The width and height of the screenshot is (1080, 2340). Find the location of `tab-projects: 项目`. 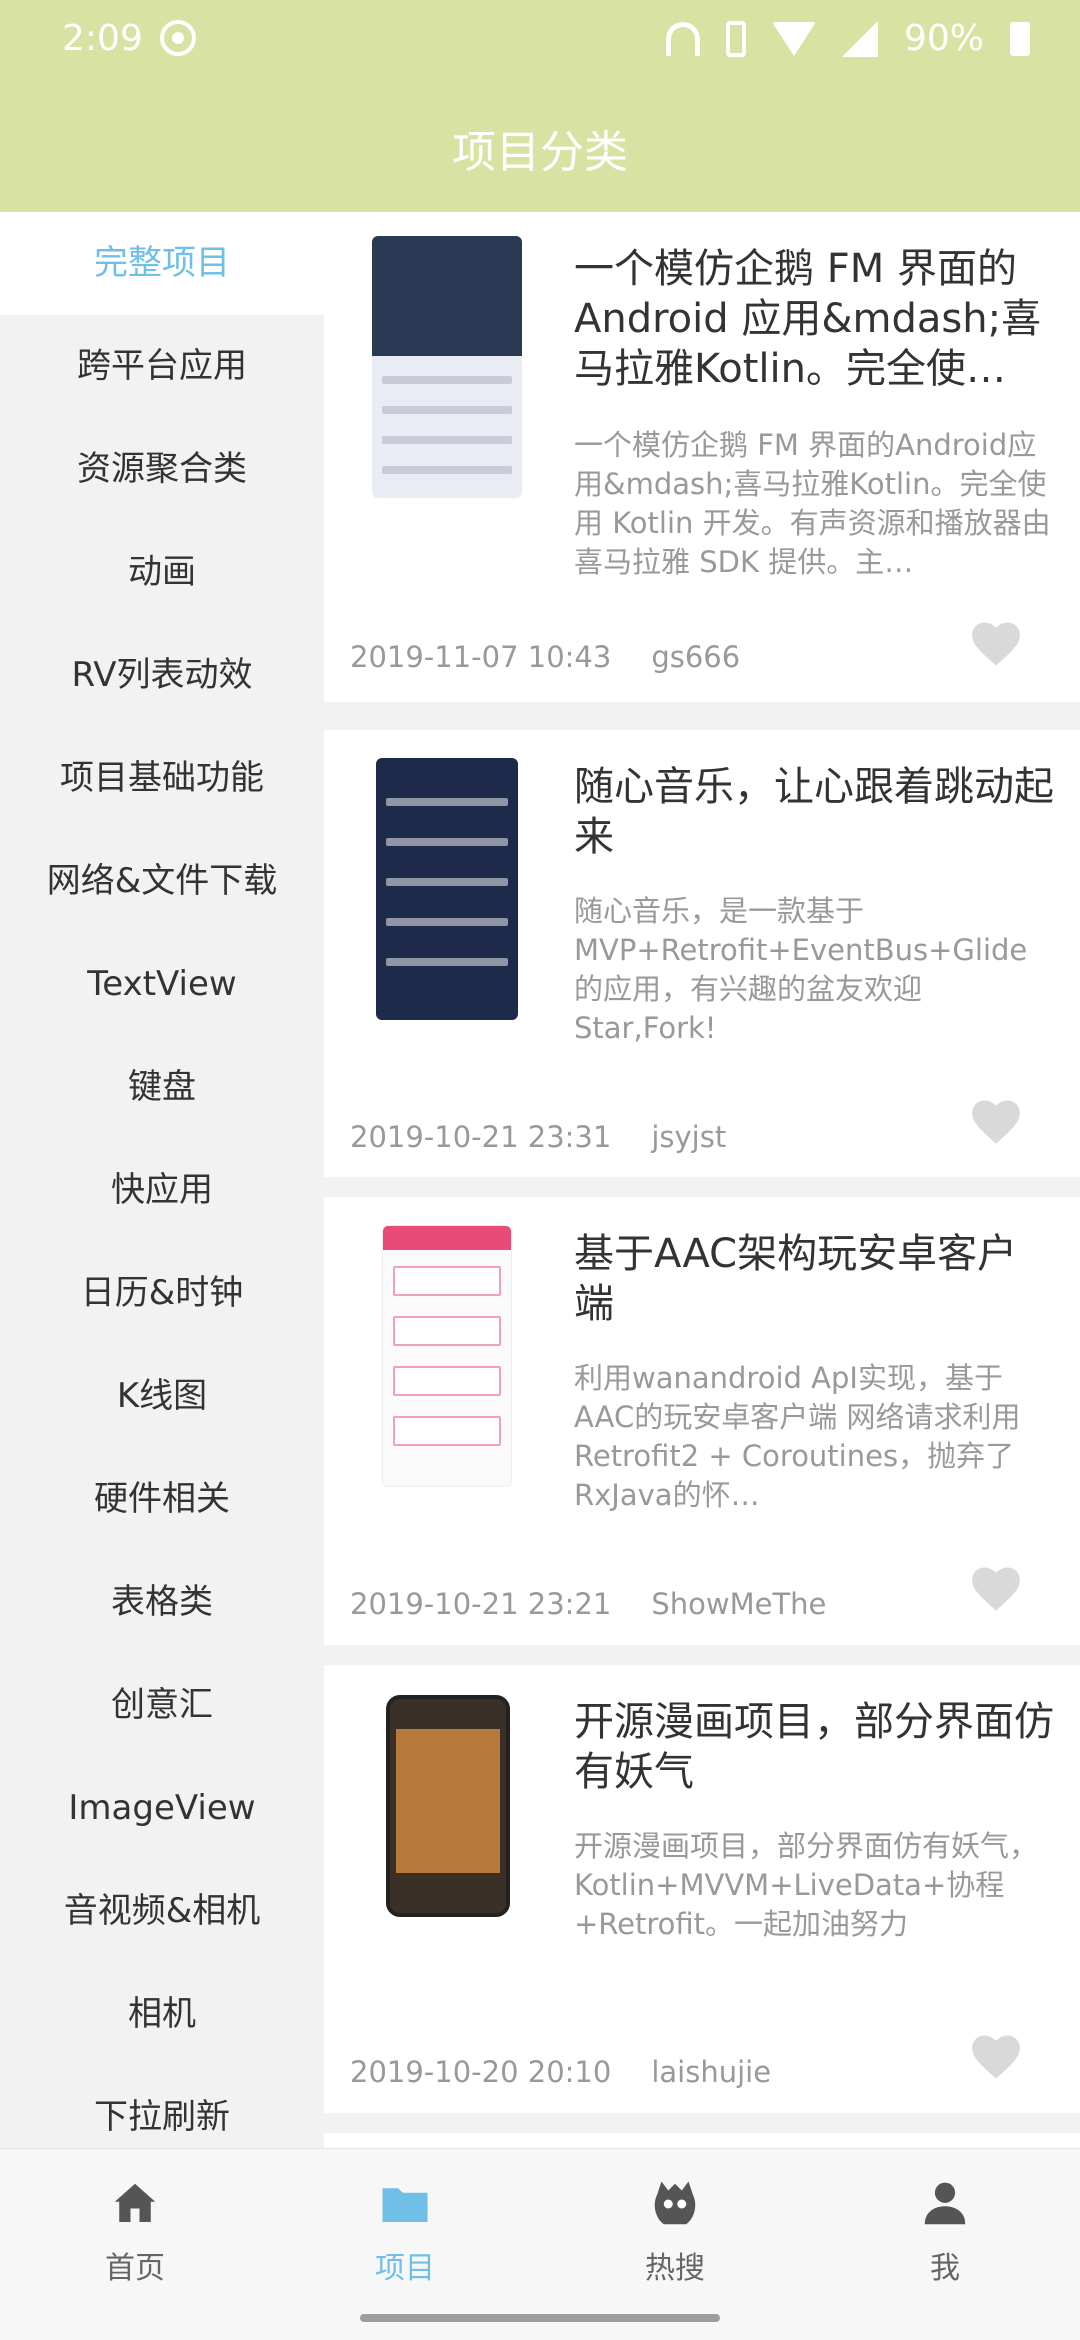

tab-projects: 项目 is located at coordinates (405, 2232).